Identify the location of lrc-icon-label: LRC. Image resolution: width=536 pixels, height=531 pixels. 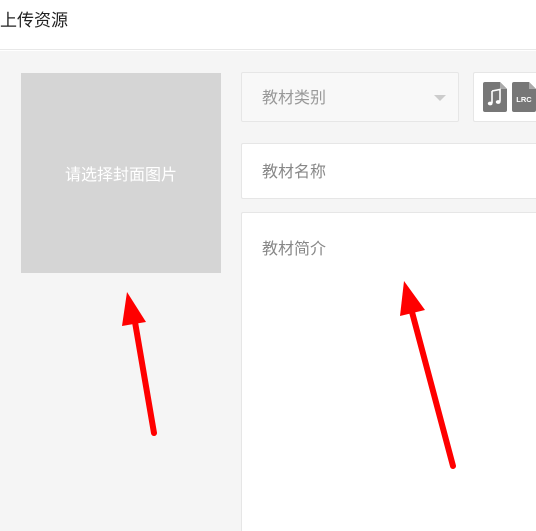
(524, 99).